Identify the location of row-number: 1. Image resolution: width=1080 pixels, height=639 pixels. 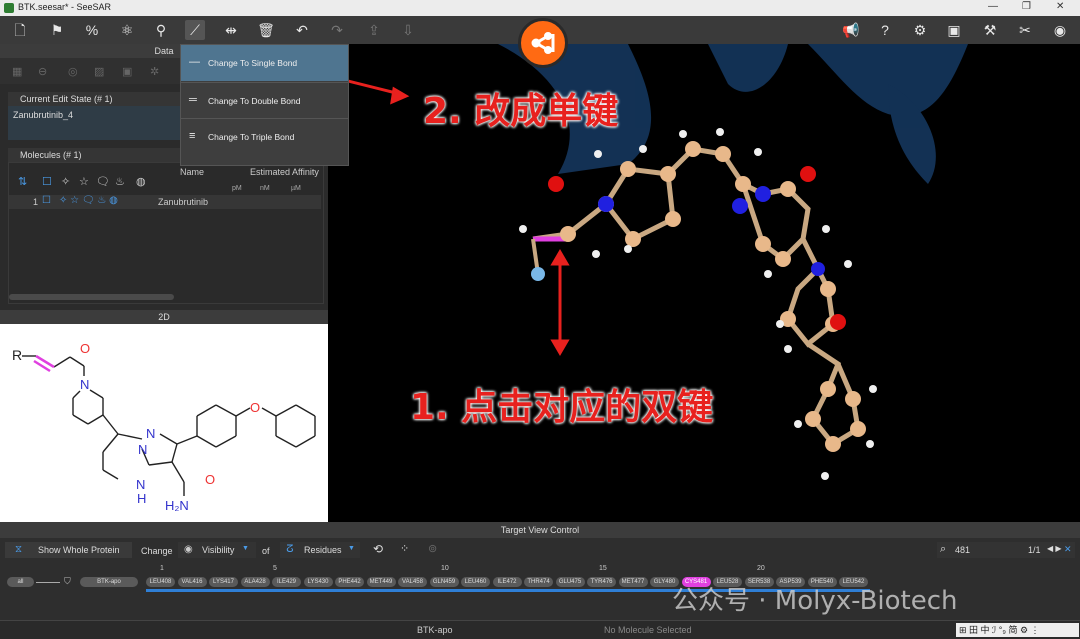
(36, 202).